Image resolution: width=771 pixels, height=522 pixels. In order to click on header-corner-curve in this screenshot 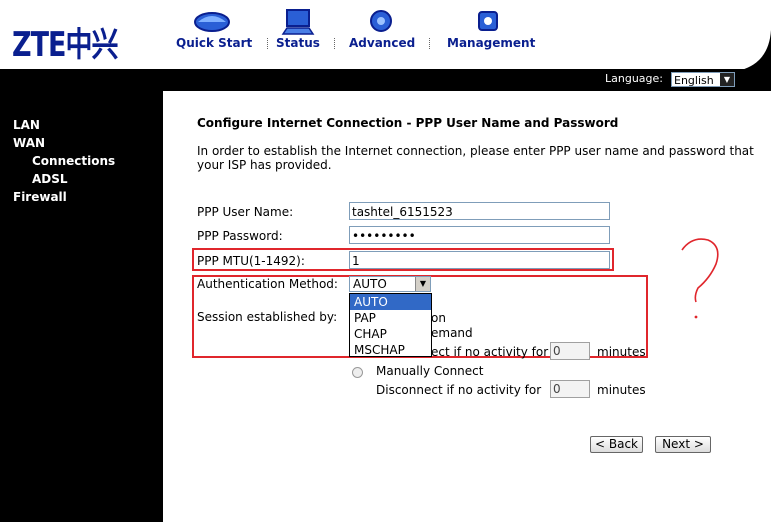, I will do `click(756, 35)`.